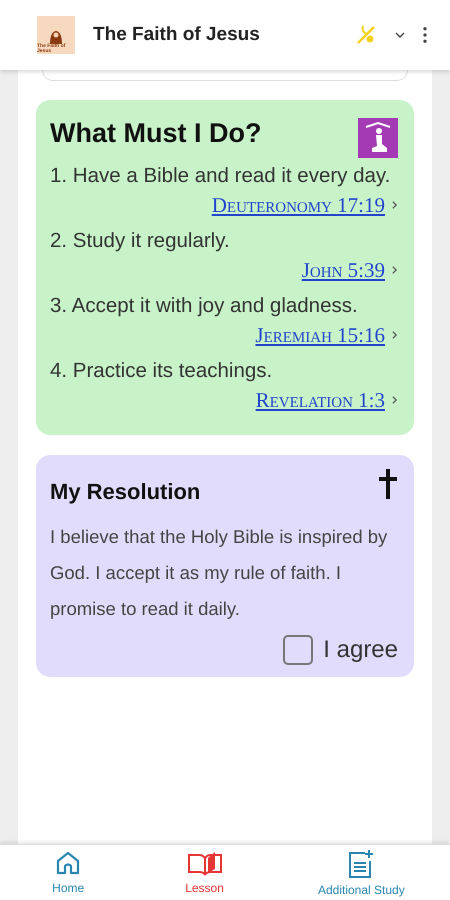  What do you see at coordinates (360, 650) in the screenshot?
I see `agree-label: I agree` at bounding box center [360, 650].